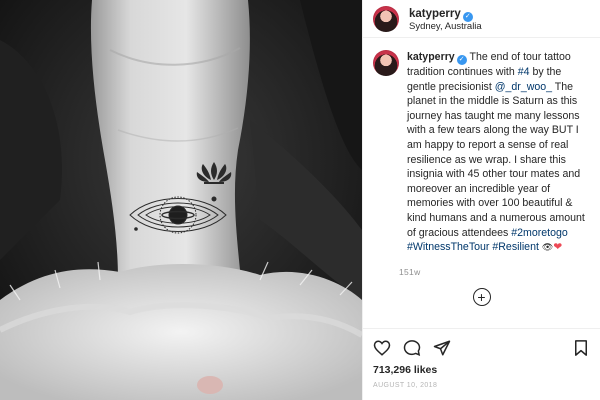 The image size is (600, 400). What do you see at coordinates (524, 72) in the screenshot?
I see `hashtag-link: #4` at bounding box center [524, 72].